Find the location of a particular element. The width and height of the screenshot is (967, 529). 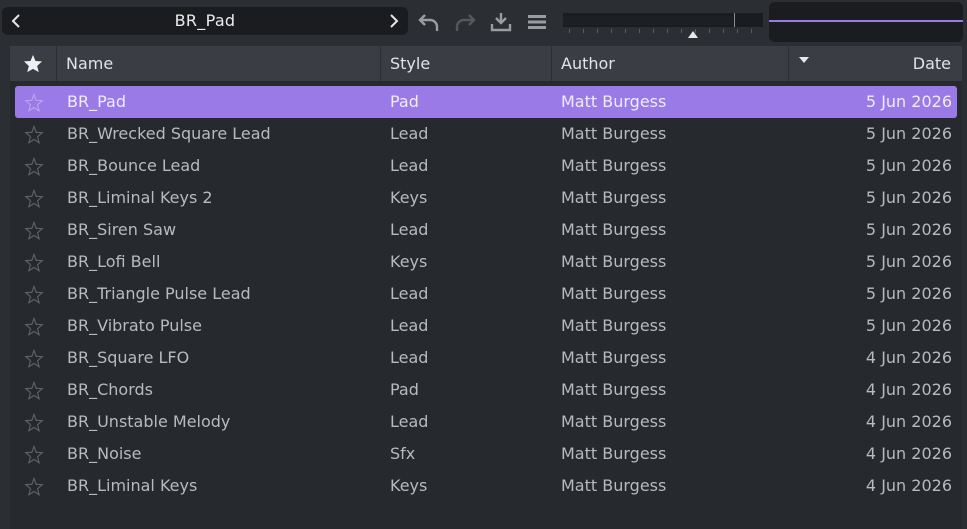

waveform-line is located at coordinates (866, 21).